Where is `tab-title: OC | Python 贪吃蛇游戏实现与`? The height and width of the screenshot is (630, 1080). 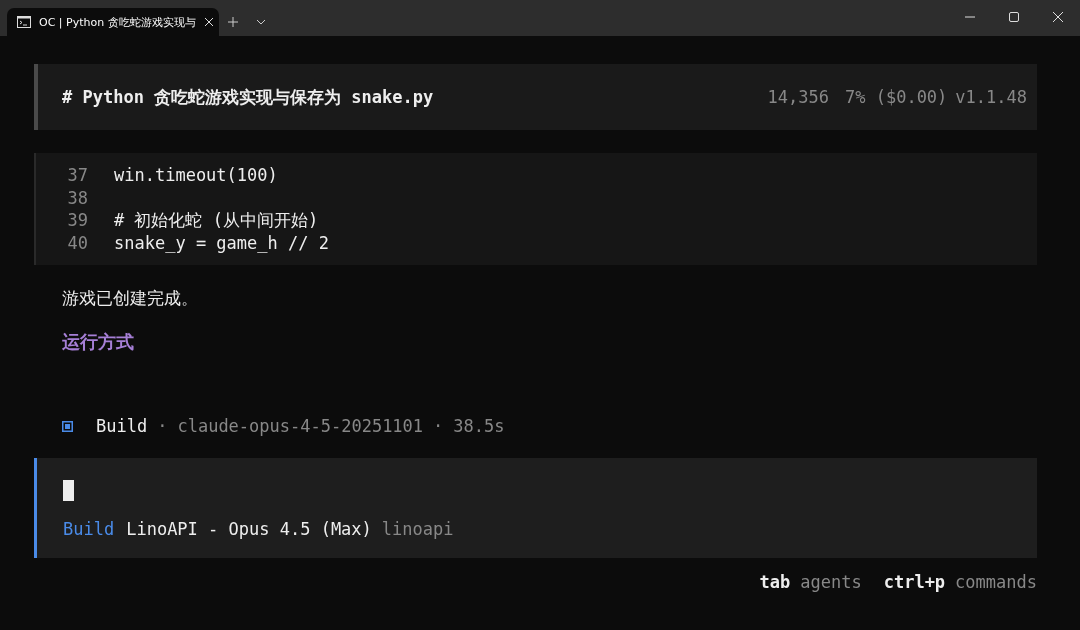
tab-title: OC | Python 贪吃蛇游戏实现与 is located at coordinates (117, 22).